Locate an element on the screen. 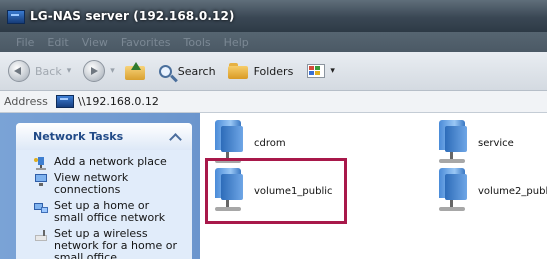 Image resolution: width=547 pixels, height=259 pixels. back-label: Back is located at coordinates (48, 71).